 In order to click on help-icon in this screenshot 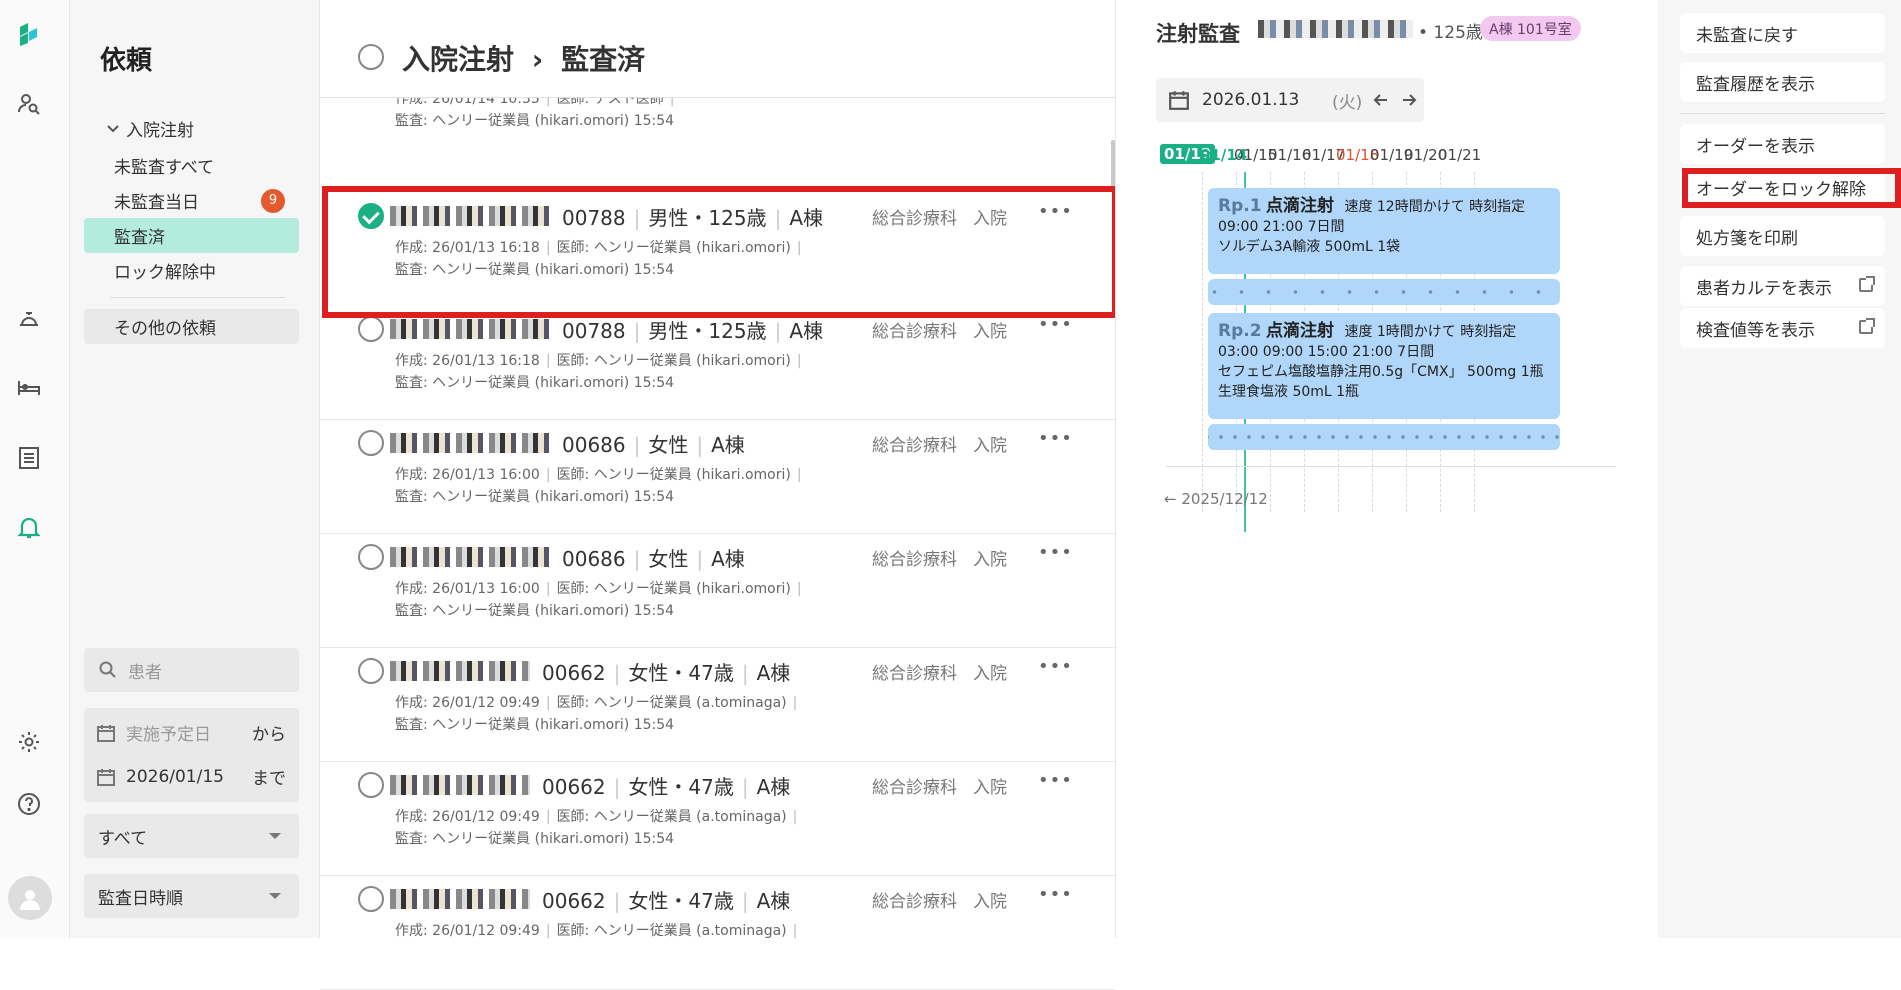, I will do `click(29, 804)`.